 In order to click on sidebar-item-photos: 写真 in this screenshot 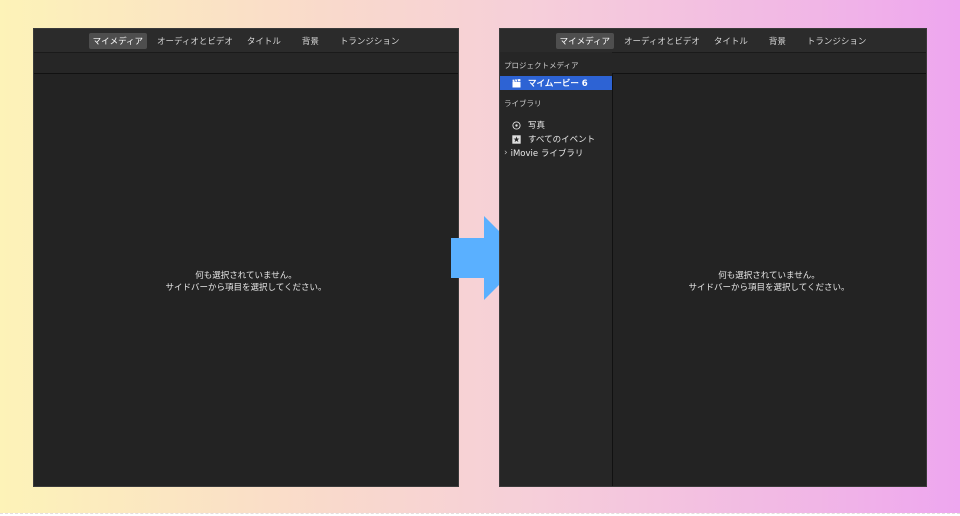, I will do `click(556, 125)`.